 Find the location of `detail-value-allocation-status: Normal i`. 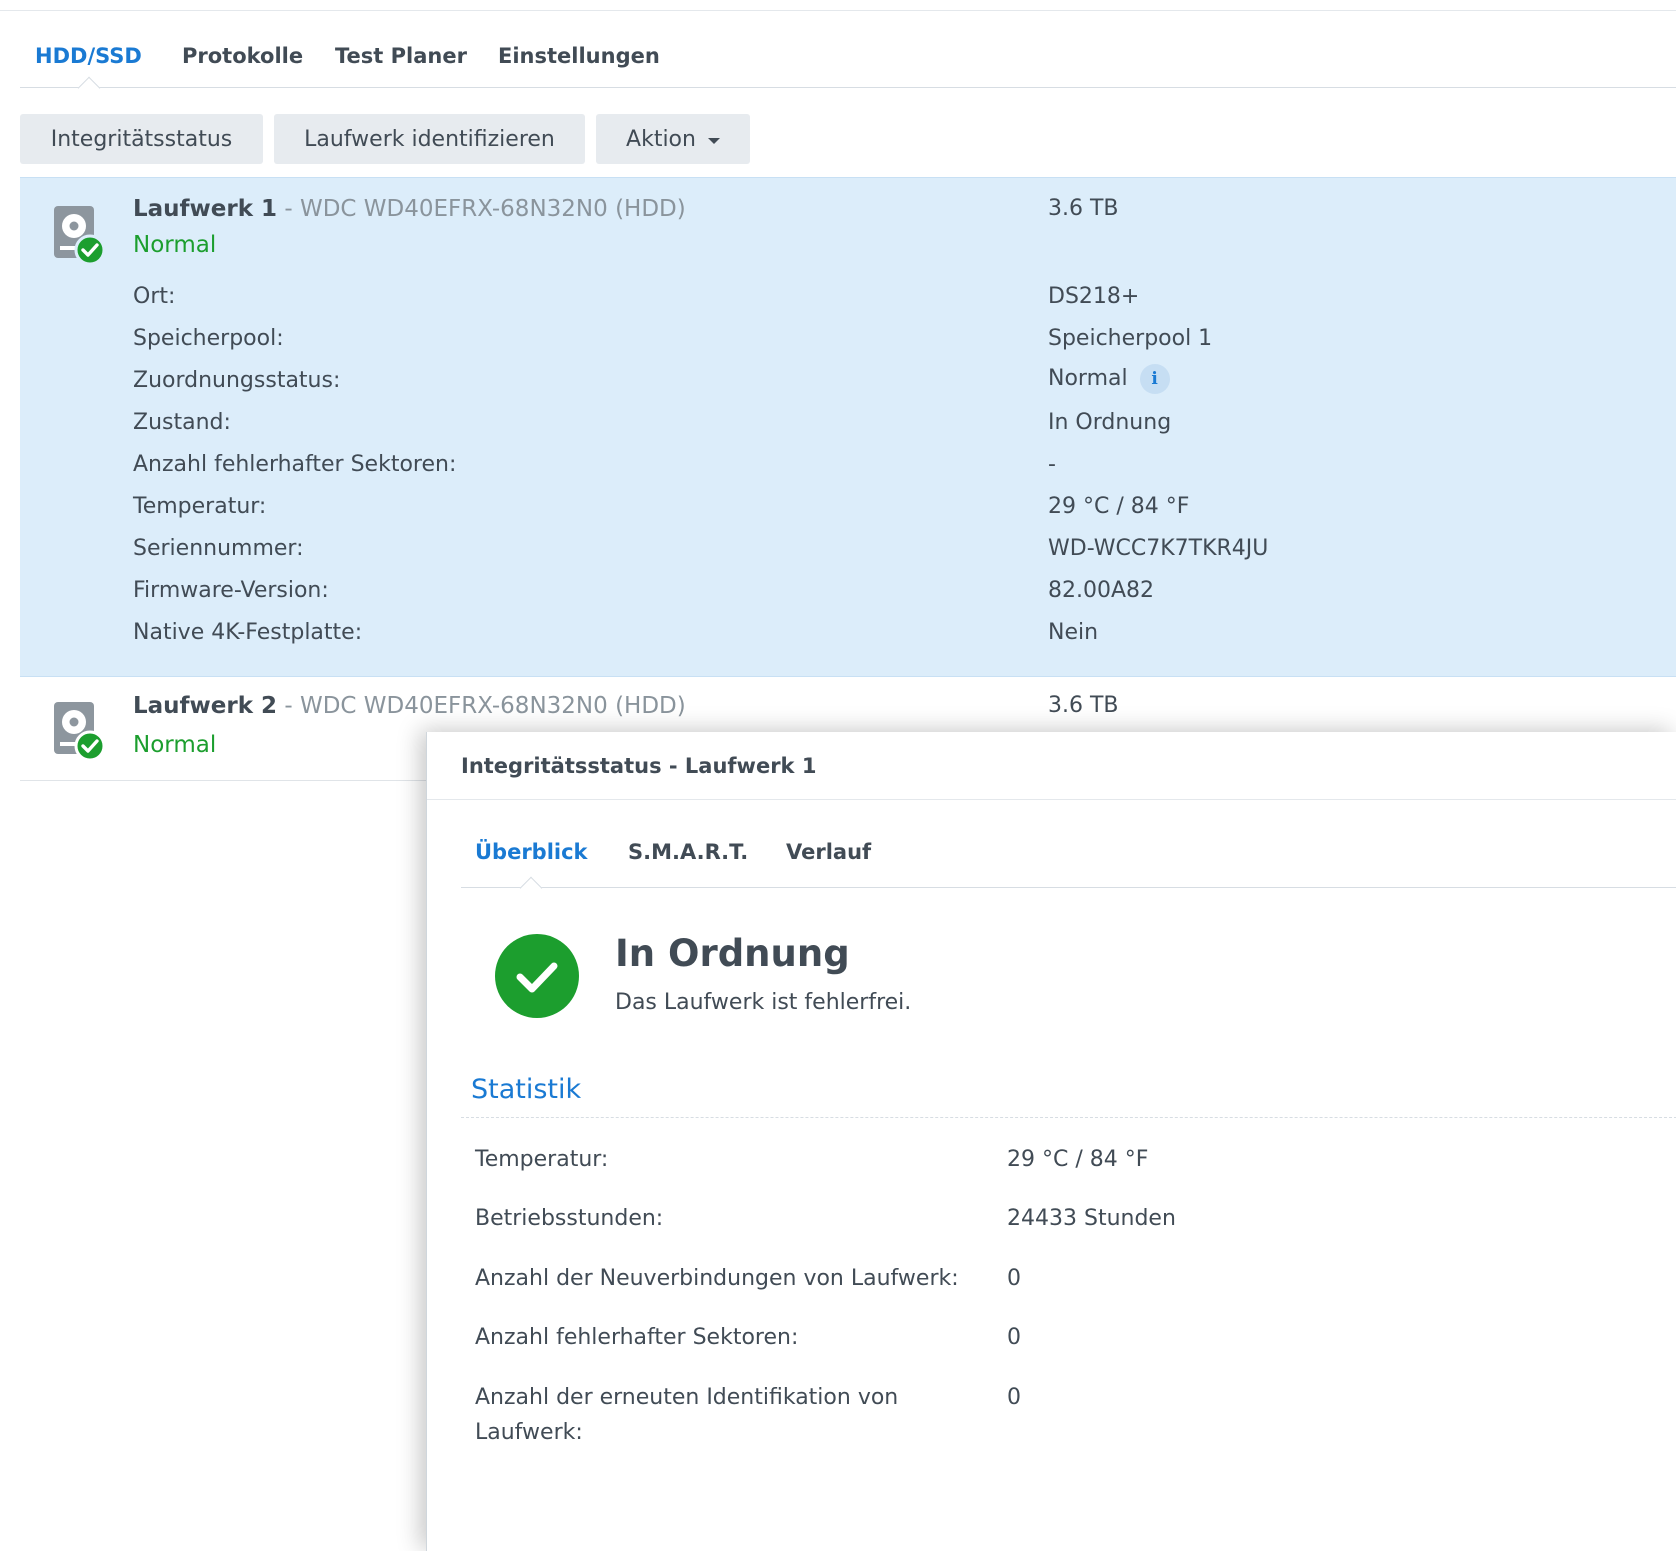

detail-value-allocation-status: Normal i is located at coordinates (1109, 379).